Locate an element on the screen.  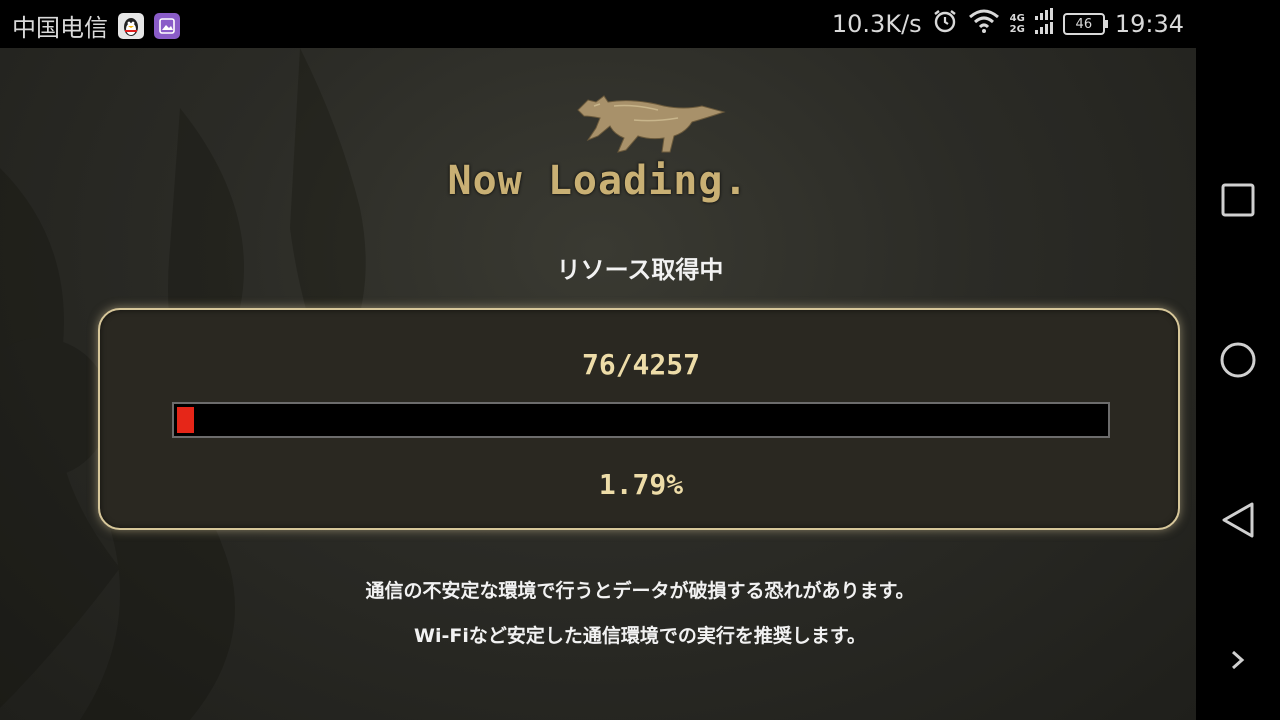
progress-bar-fill is located at coordinates (185, 420).